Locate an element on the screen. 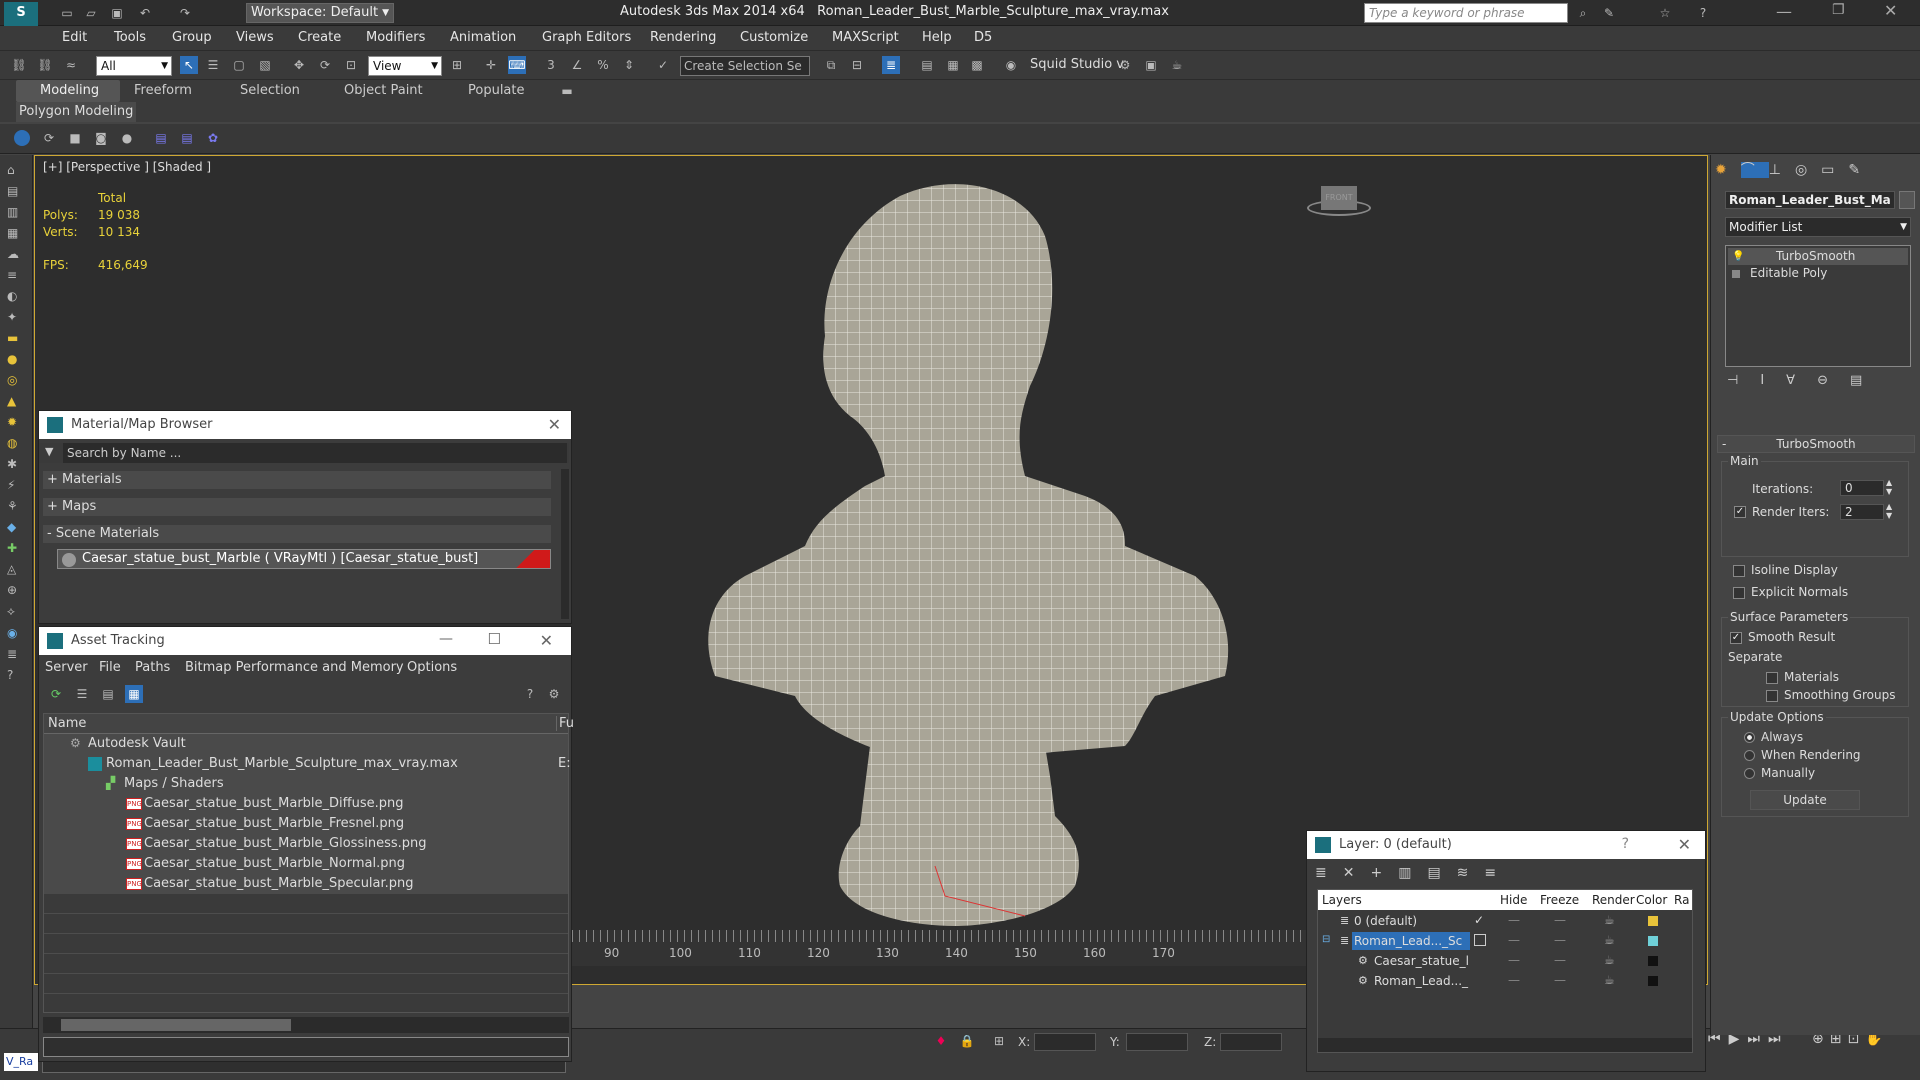 The height and width of the screenshot is (1080, 1920). close-button: ✕ is located at coordinates (1890, 10).